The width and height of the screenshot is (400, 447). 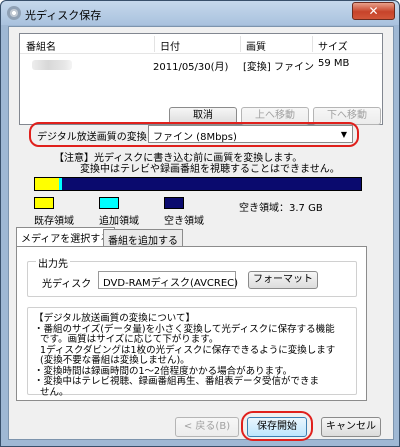 What do you see at coordinates (66, 237) in the screenshot?
I see `tab-select-media: メディアを選択する` at bounding box center [66, 237].